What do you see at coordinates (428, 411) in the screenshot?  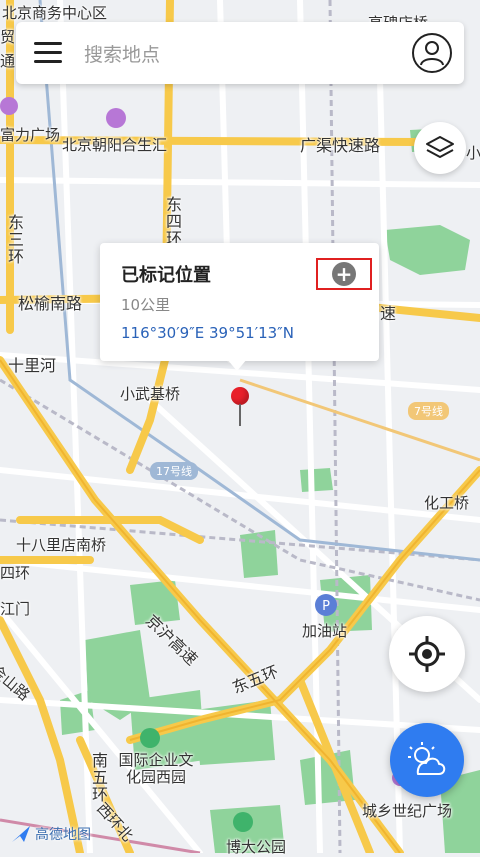 I see `metro-label: 7号线` at bounding box center [428, 411].